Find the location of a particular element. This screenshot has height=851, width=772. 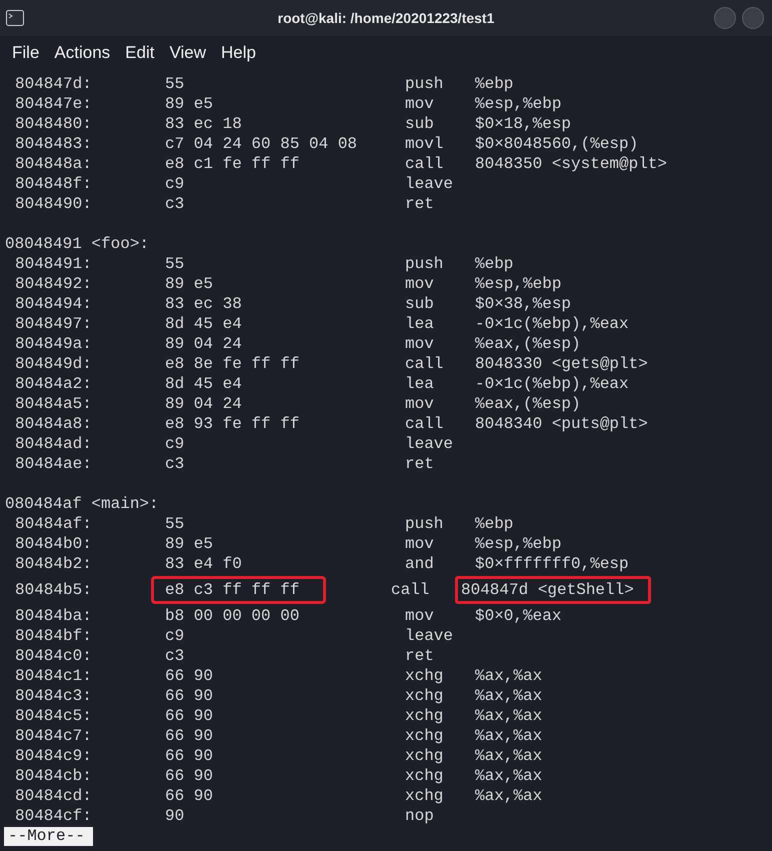

mnemonic-text: sub is located at coordinates (419, 304).